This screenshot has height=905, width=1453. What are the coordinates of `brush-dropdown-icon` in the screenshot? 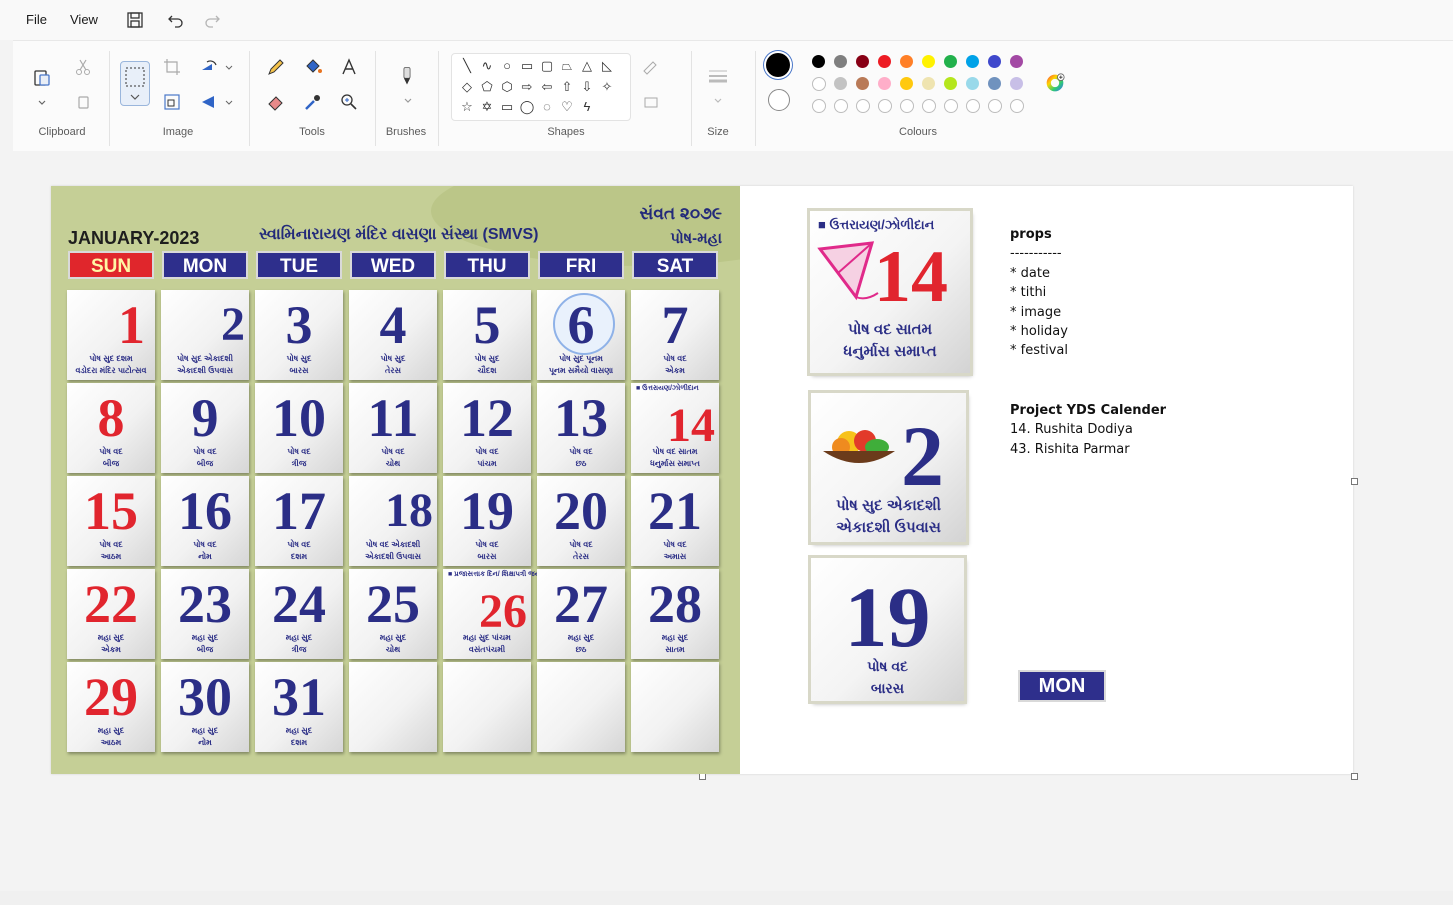 It's located at (408, 101).